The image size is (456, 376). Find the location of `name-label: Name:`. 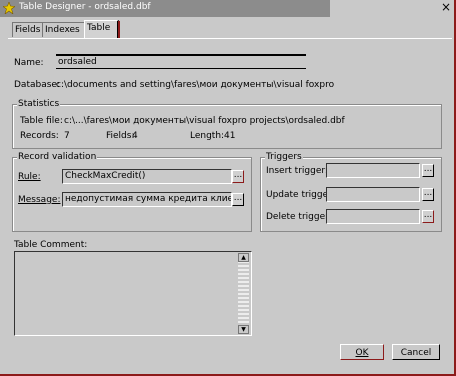

name-label: Name: is located at coordinates (29, 63).